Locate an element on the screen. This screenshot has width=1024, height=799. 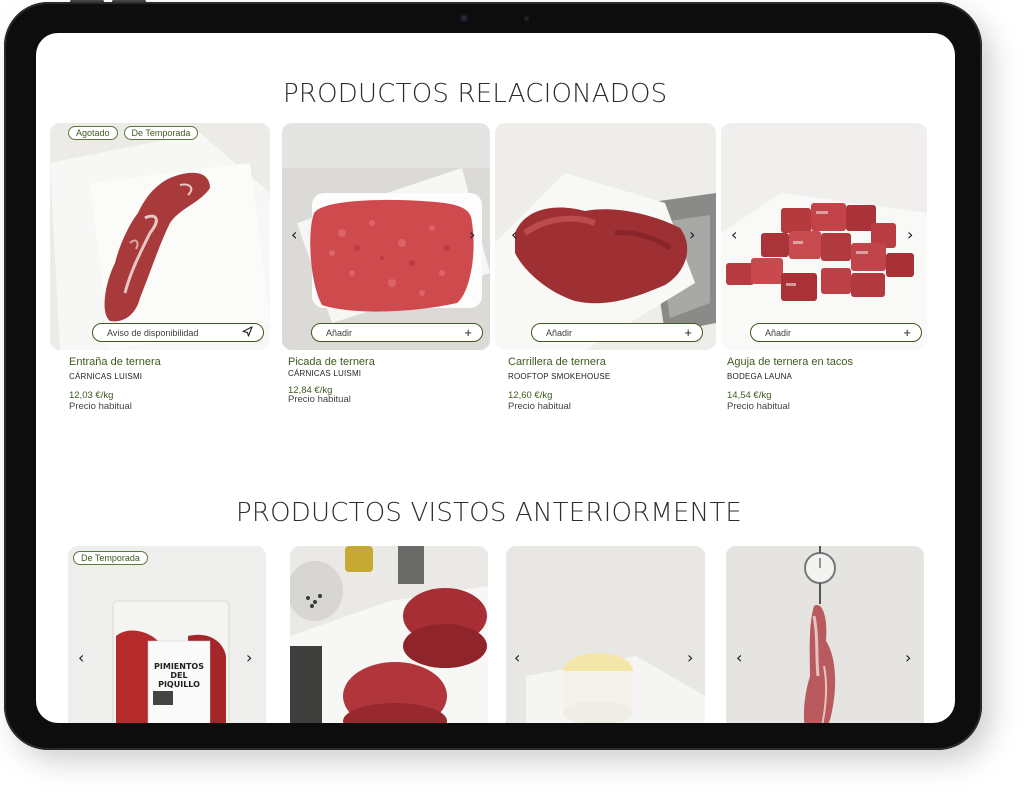
viewed-product-image: PIMIENTOS DEL PIQUILLO De Temporada ‹ › is located at coordinates (167, 634).